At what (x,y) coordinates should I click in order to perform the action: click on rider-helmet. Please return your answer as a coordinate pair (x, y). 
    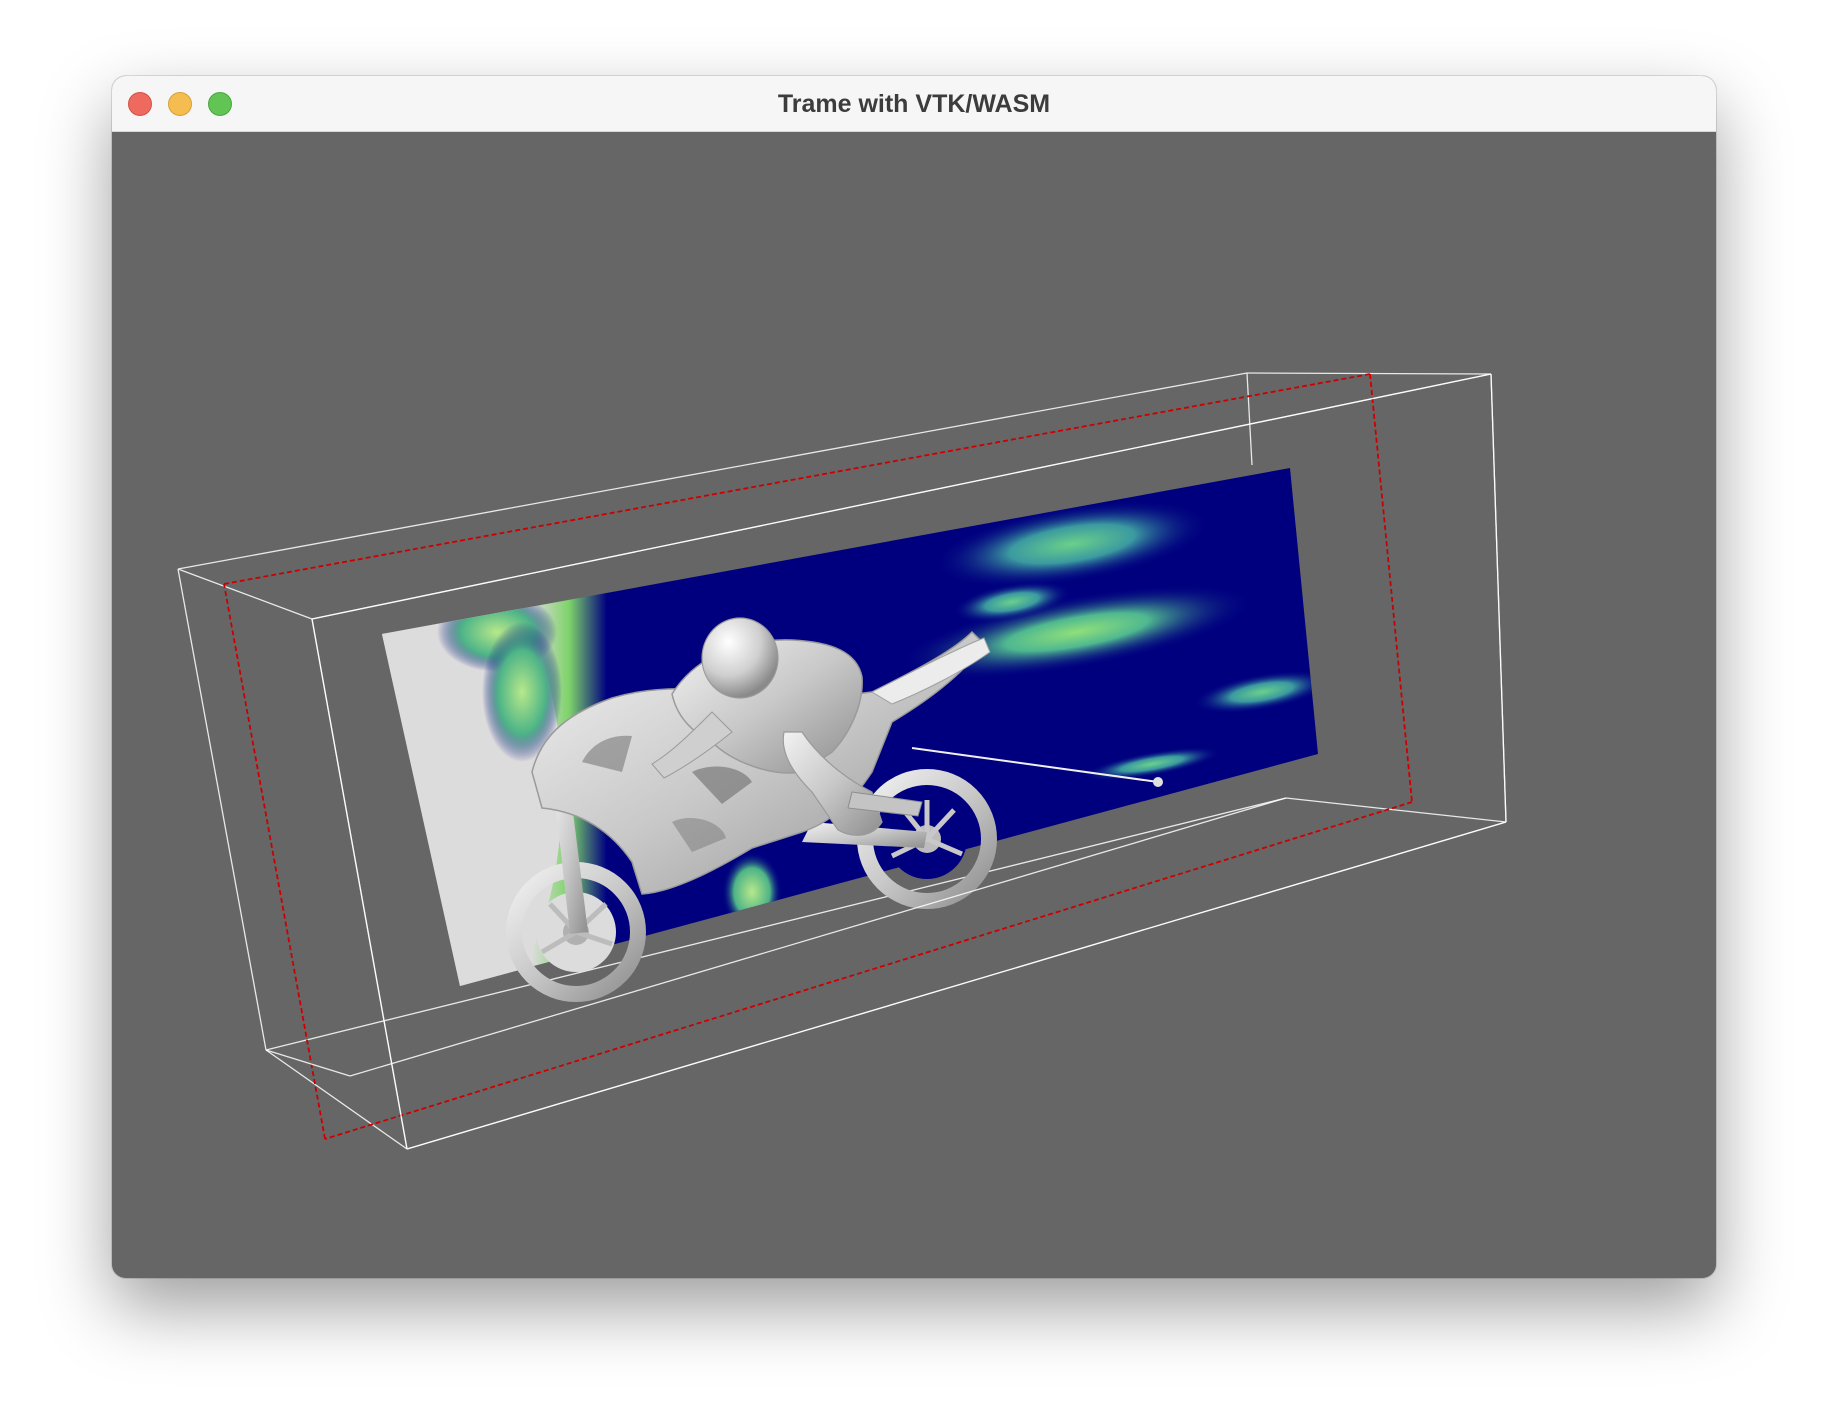
    Looking at the image, I should click on (740, 658).